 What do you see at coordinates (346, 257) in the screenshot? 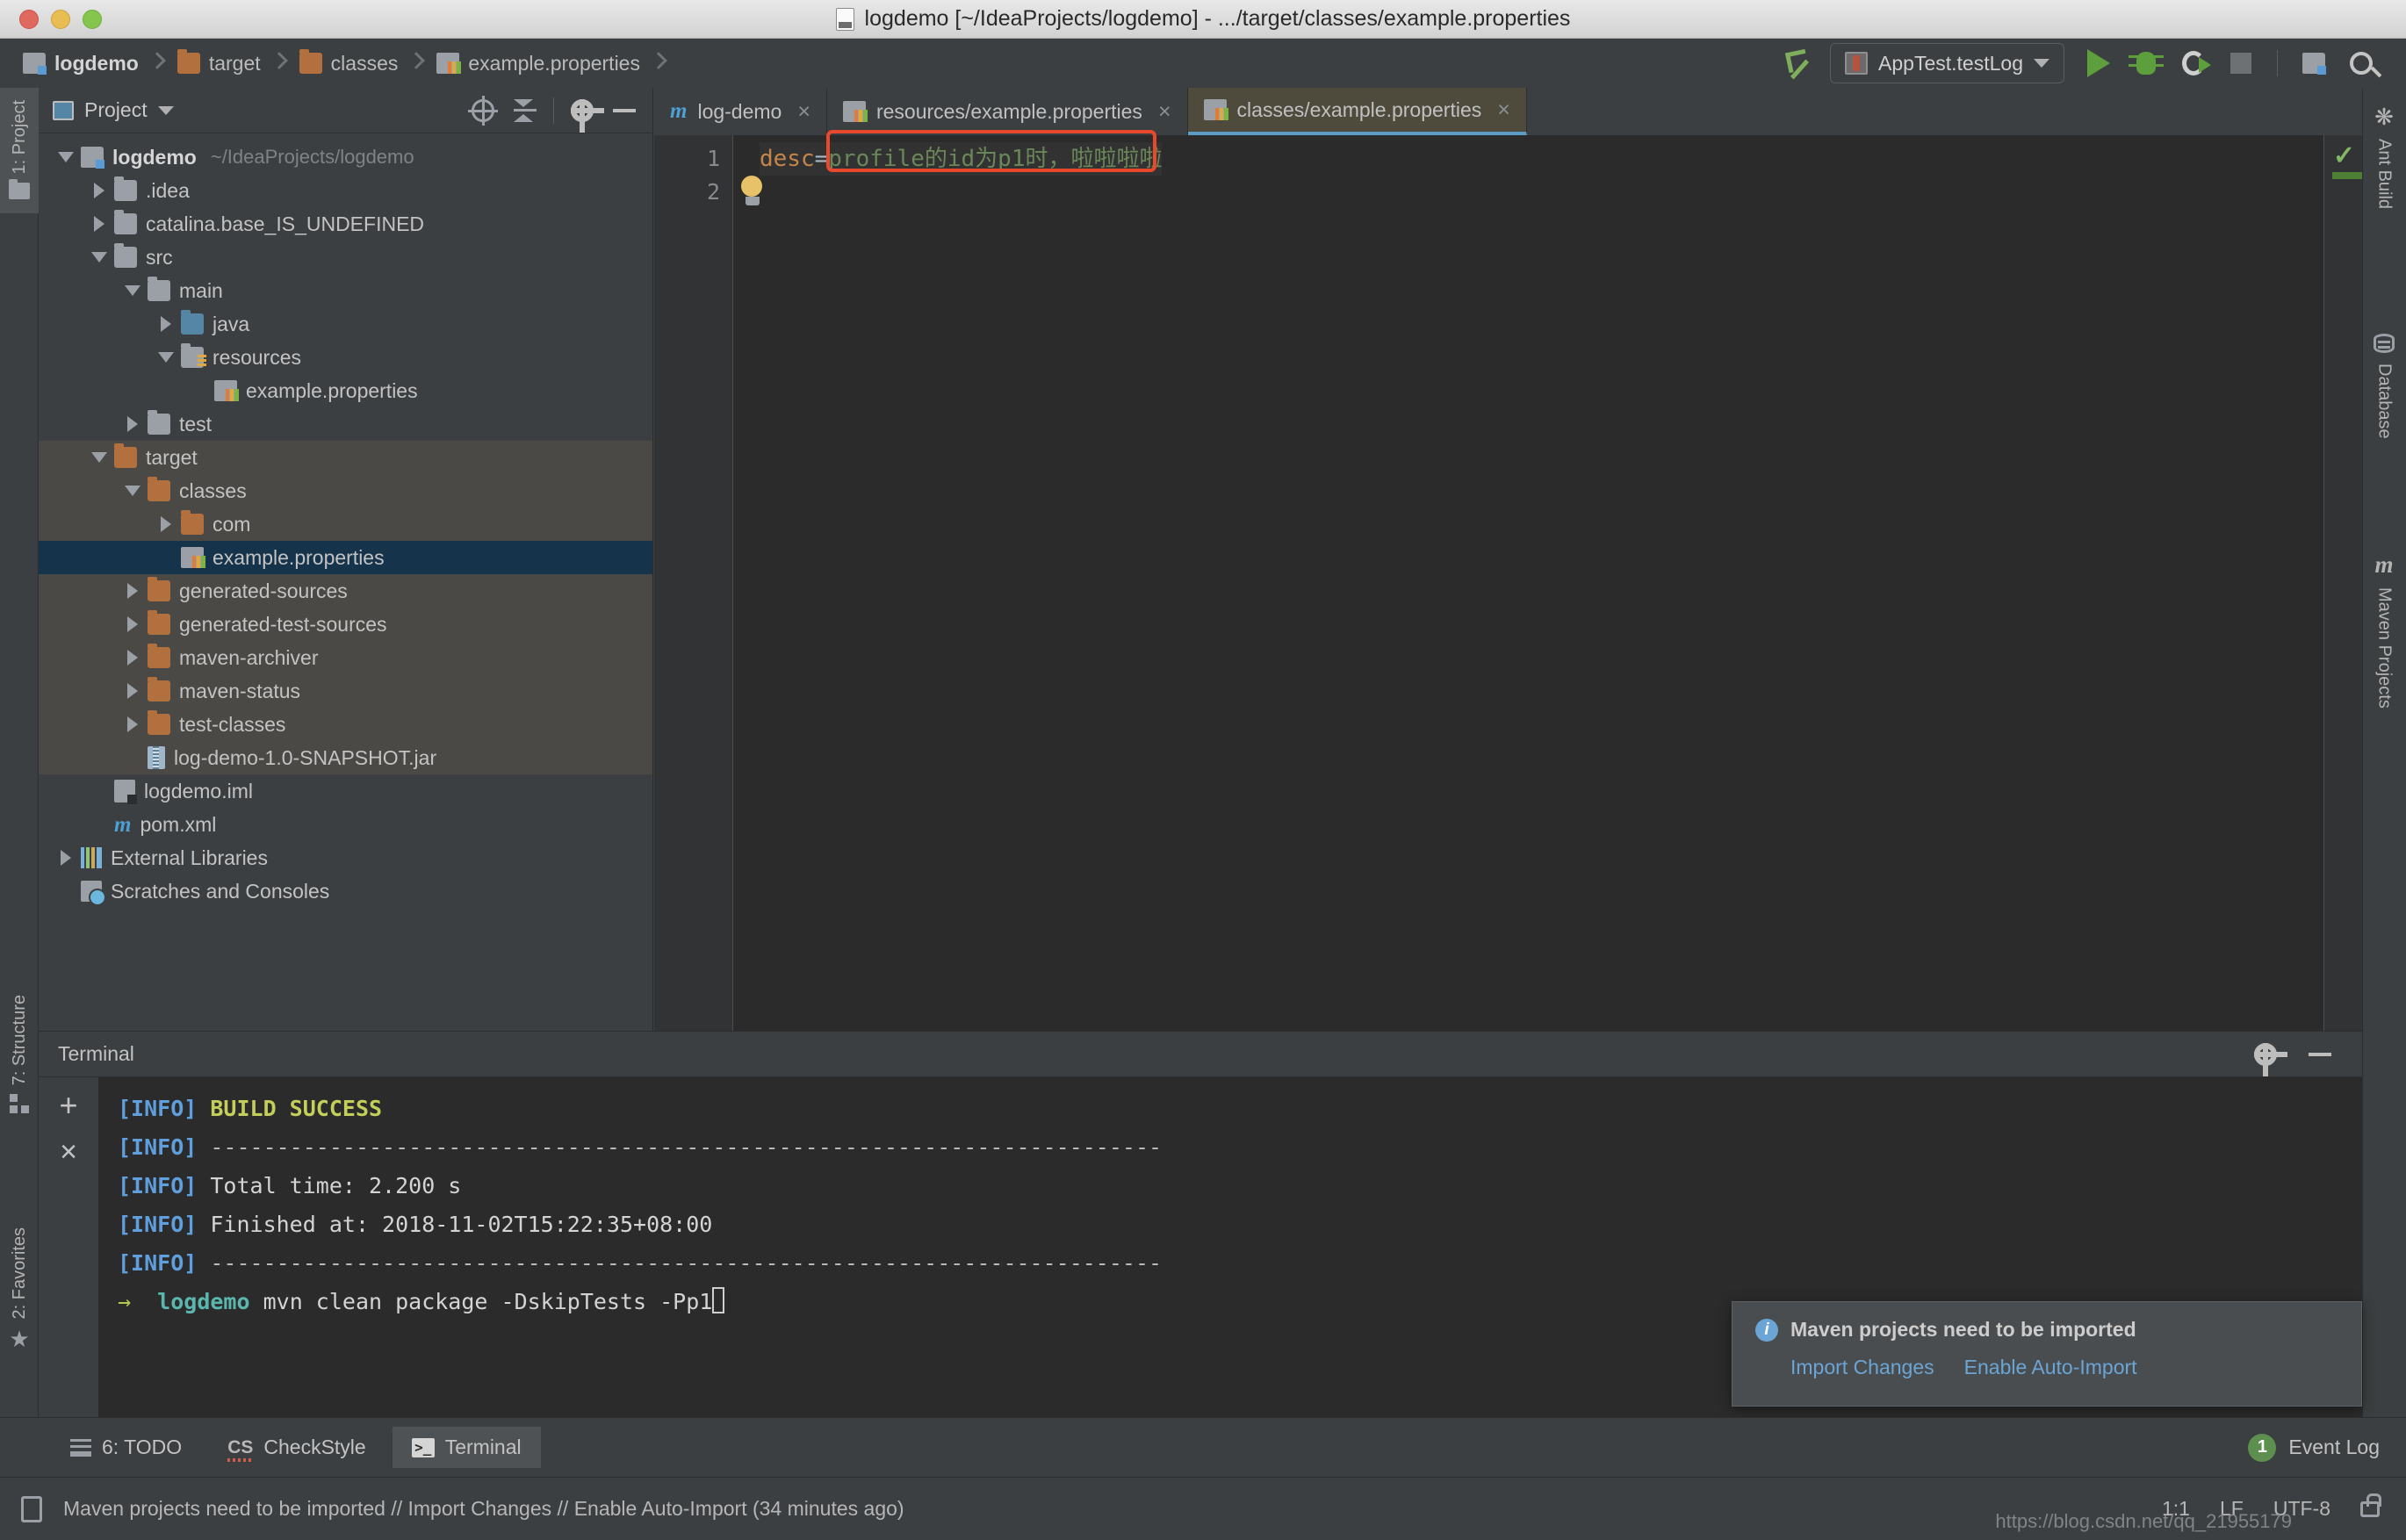
I see `tree-row: src` at bounding box center [346, 257].